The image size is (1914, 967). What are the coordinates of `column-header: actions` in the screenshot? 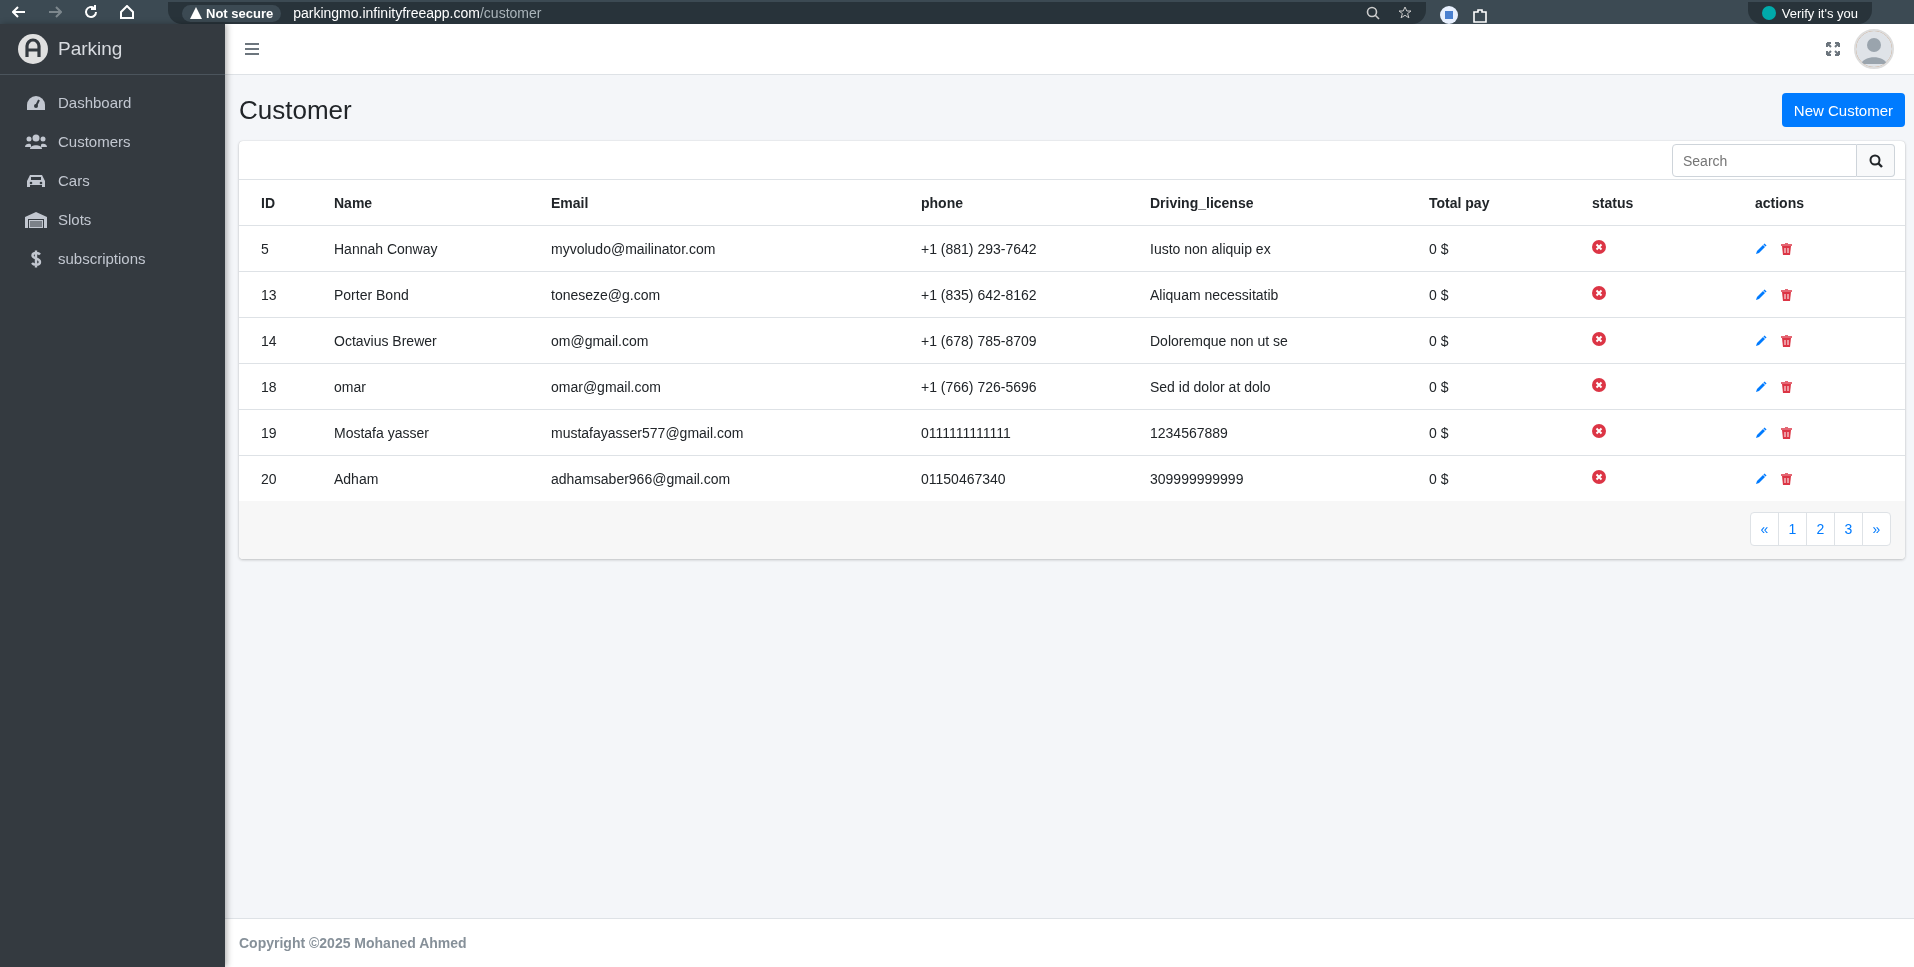 It's located at (1779, 202).